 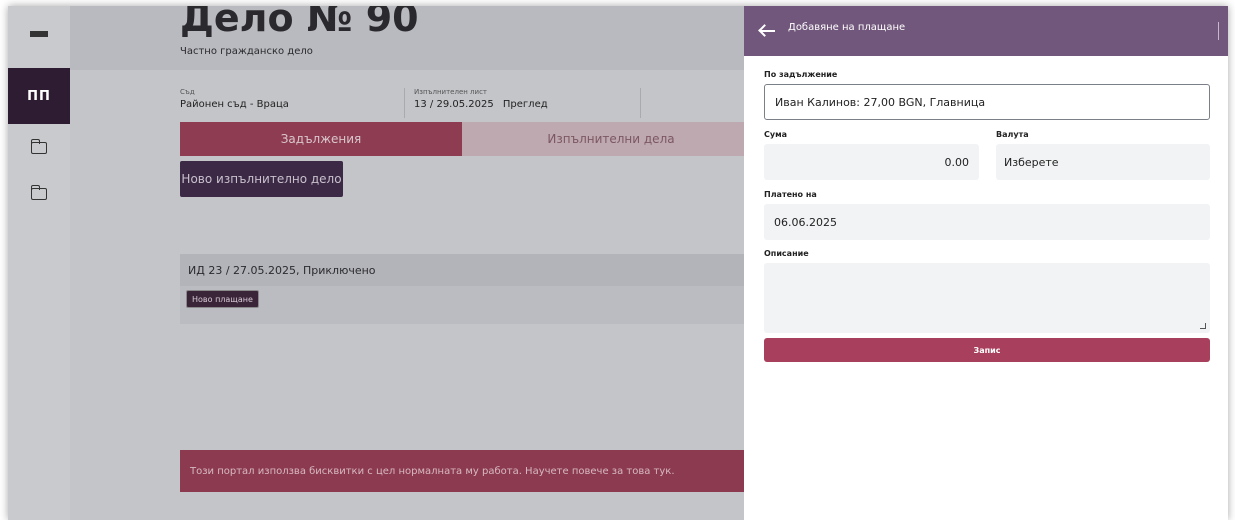 What do you see at coordinates (987, 350) in the screenshot?
I see `save-button: Запис` at bounding box center [987, 350].